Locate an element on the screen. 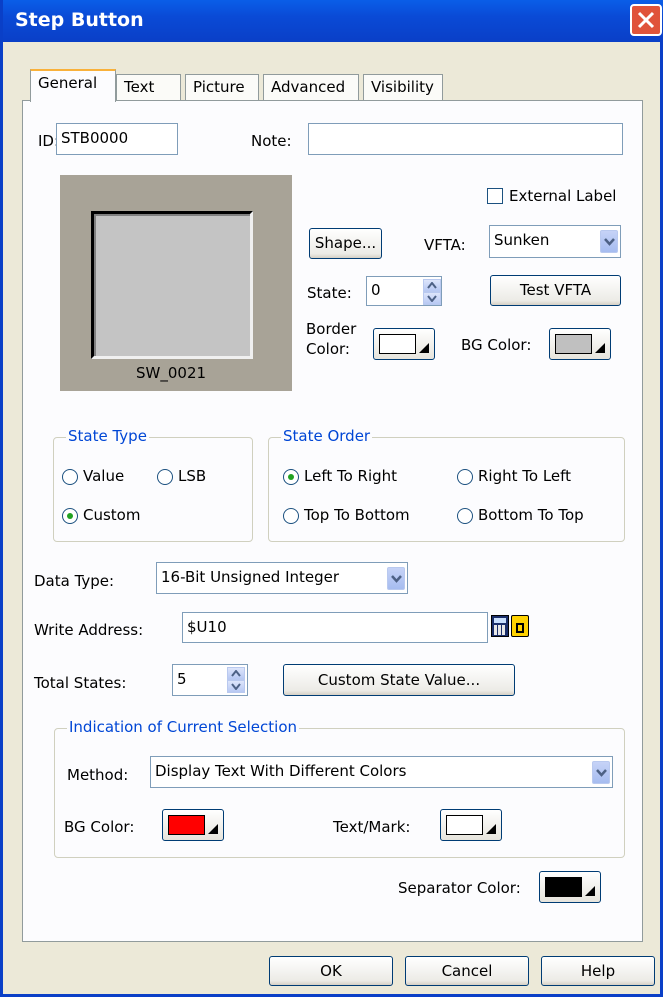 The width and height of the screenshot is (663, 997). tab-label: Visibility is located at coordinates (402, 87).